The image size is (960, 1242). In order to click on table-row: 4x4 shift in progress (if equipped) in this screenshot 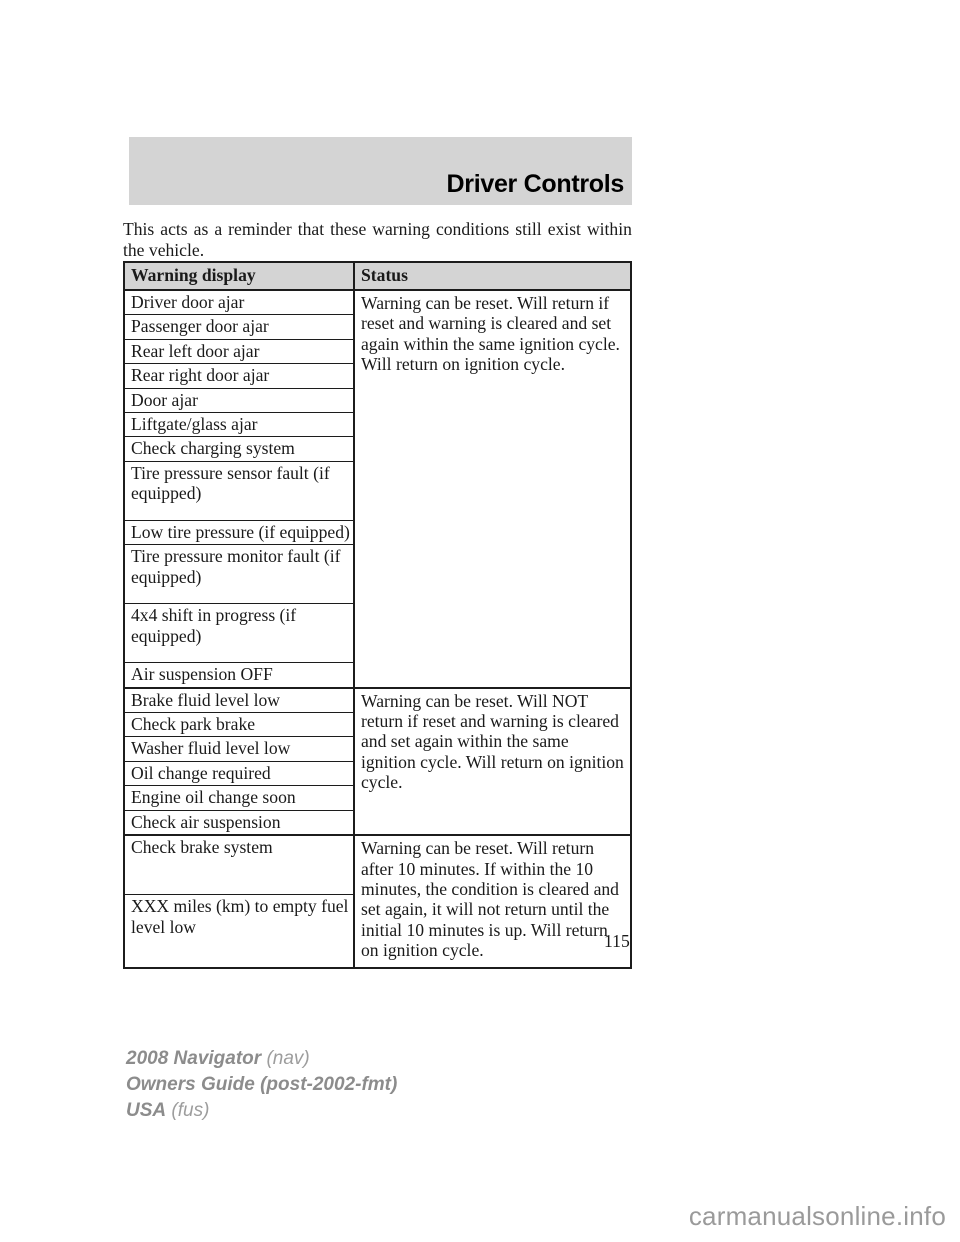, I will do `click(239, 634)`.